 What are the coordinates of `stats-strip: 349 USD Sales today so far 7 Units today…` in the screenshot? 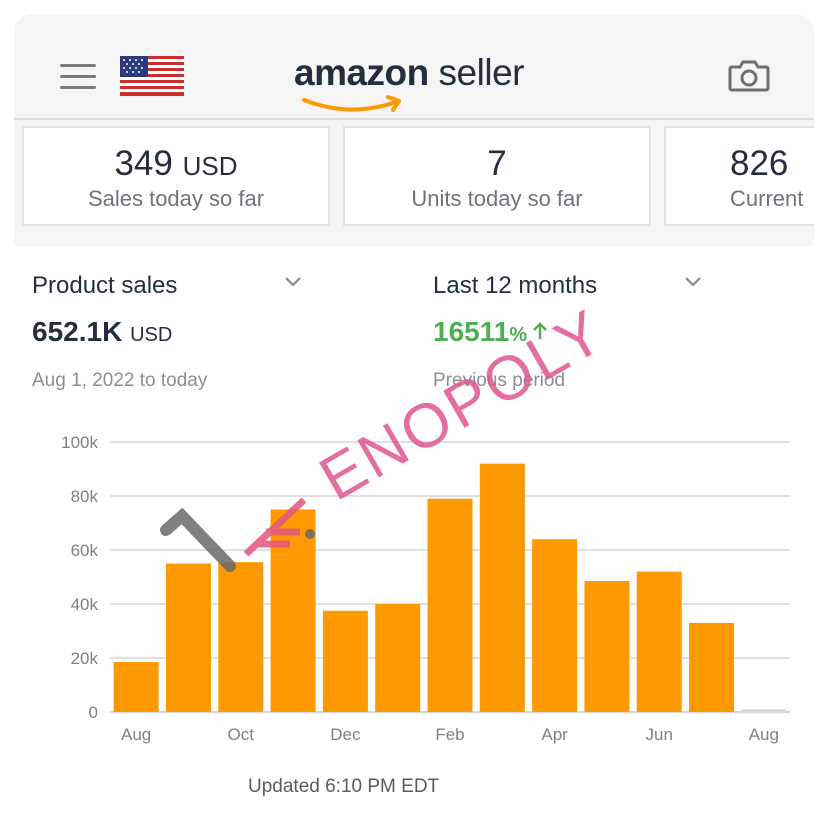 It's located at (414, 183).